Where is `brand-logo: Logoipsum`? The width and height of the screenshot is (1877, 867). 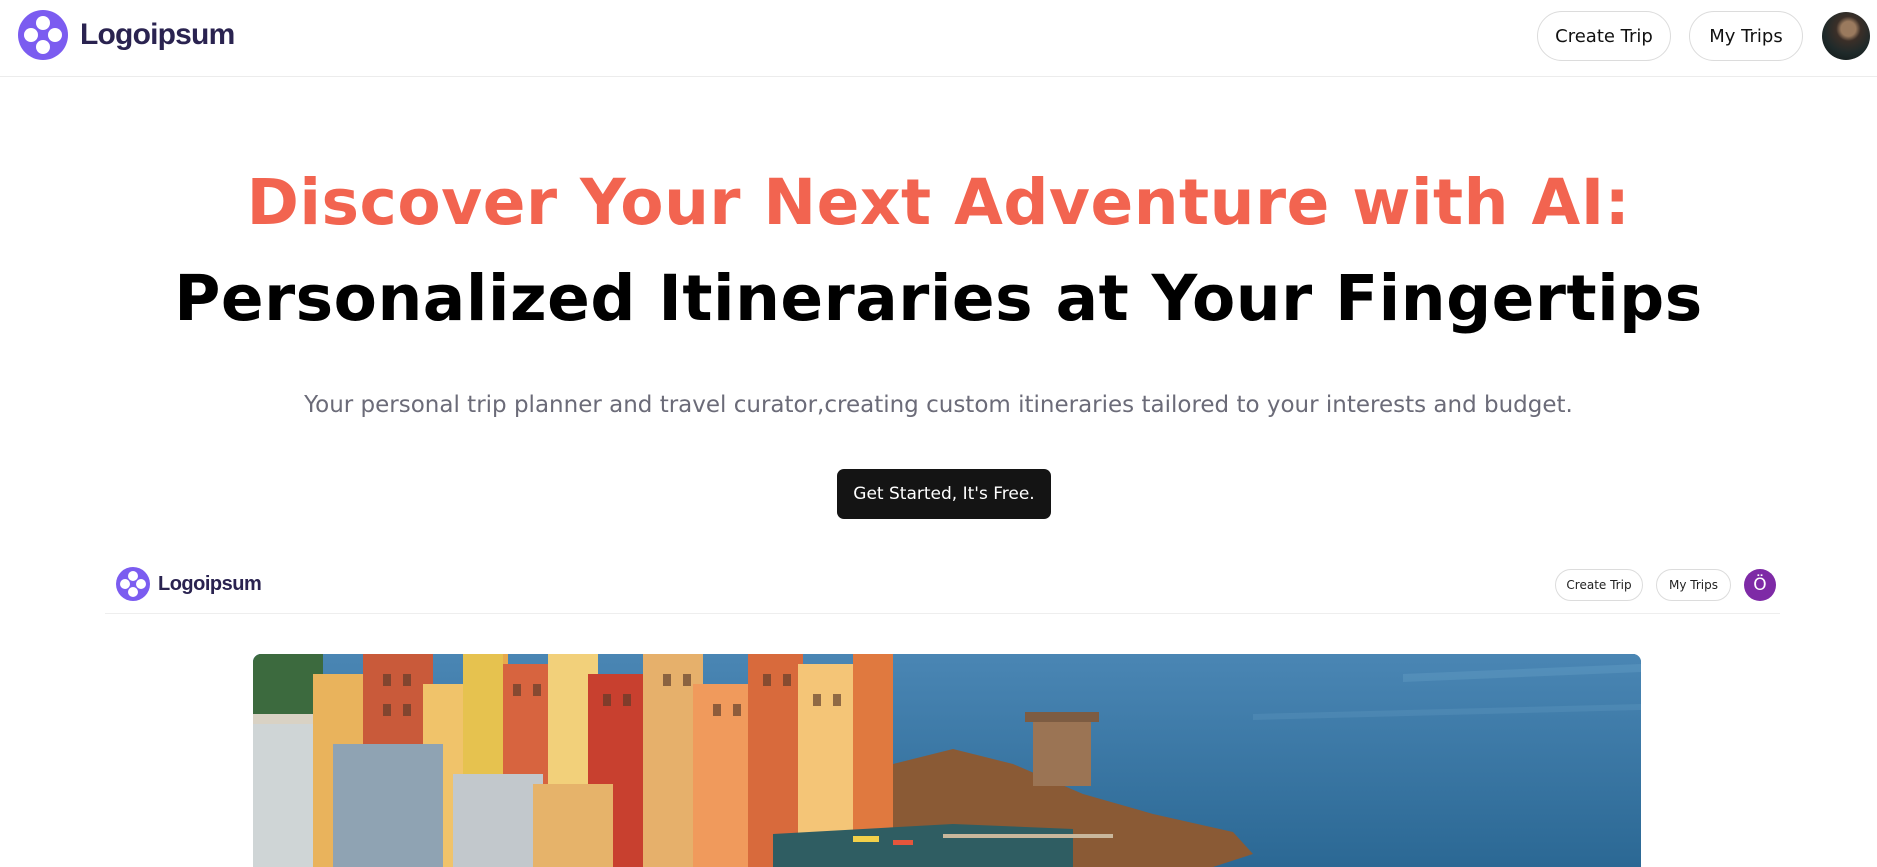 brand-logo: Logoipsum is located at coordinates (126, 35).